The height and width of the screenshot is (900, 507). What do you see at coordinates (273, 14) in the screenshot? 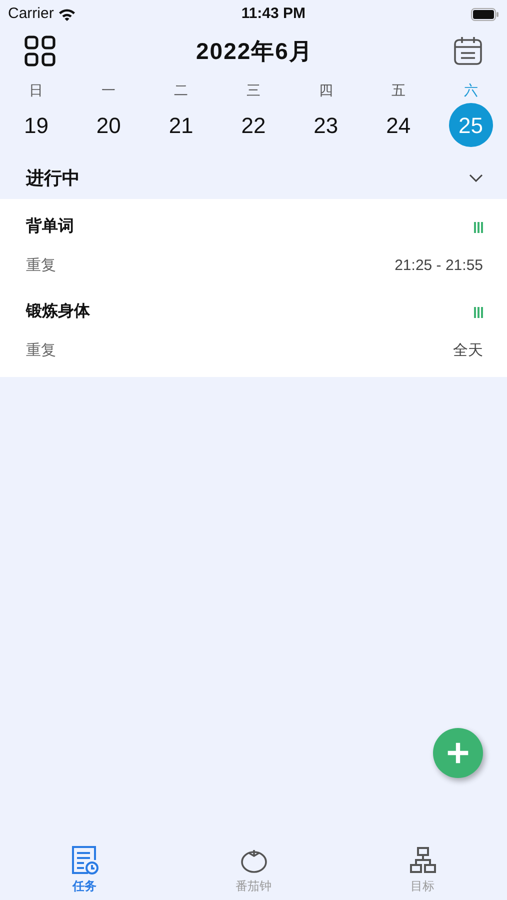
I see `status-time: 11:43 PM` at bounding box center [273, 14].